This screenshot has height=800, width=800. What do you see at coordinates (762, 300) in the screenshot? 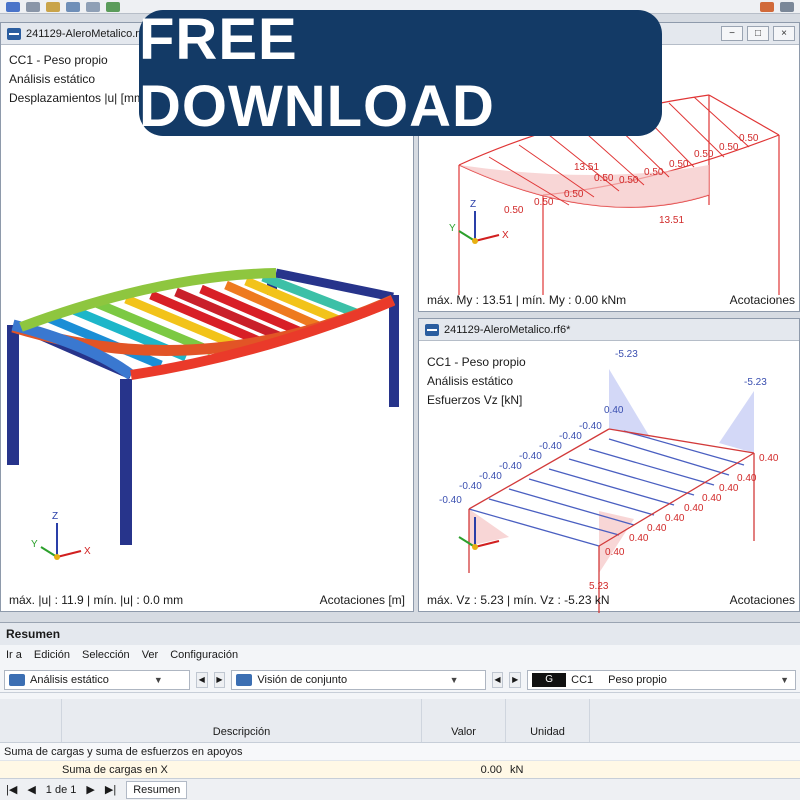
I see `moment-status-right: Acotaciones` at bounding box center [762, 300].